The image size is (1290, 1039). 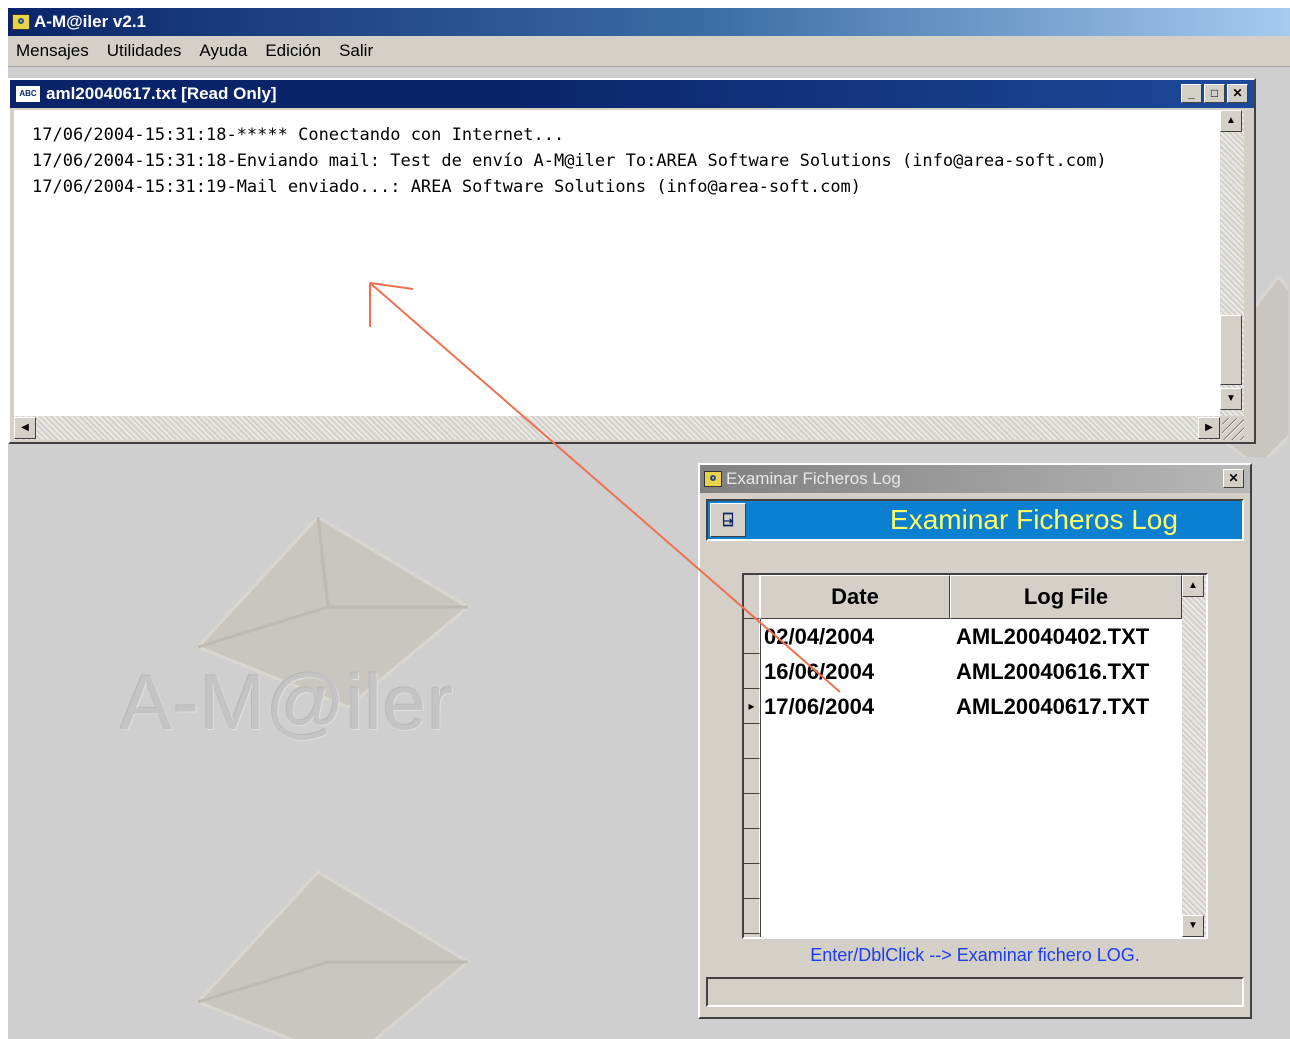 I want to click on annotation-arrow-icon, so click(x=605, y=487).